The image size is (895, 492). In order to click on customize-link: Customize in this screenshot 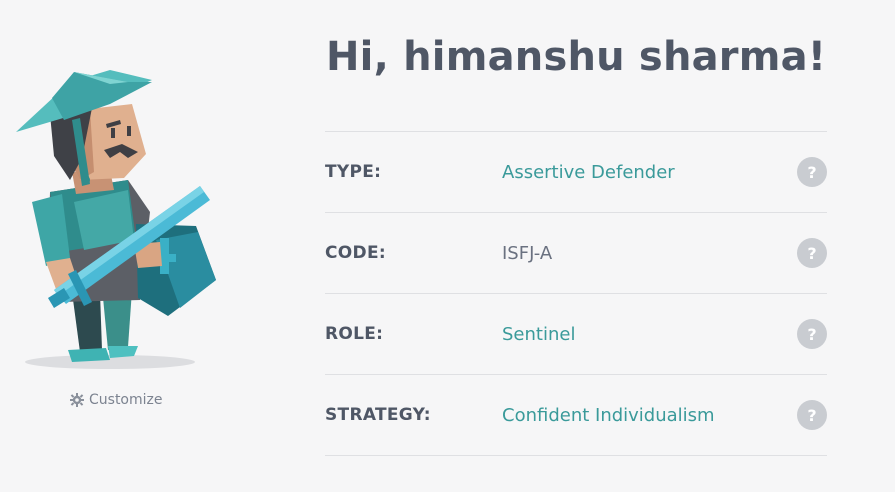, I will do `click(116, 400)`.